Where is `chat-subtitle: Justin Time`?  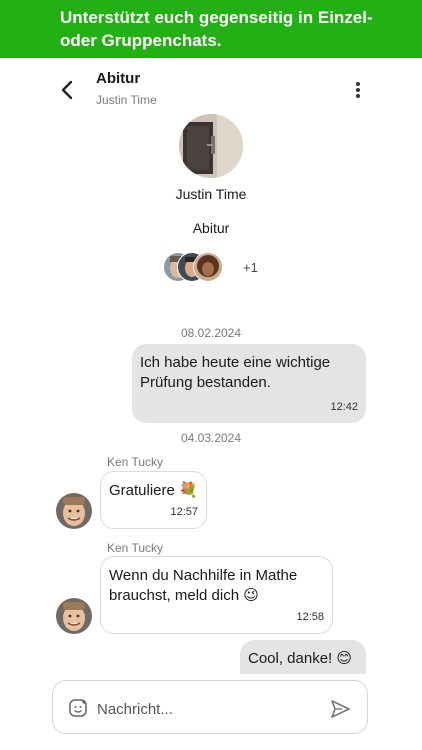
chat-subtitle: Justin Time is located at coordinates (126, 100).